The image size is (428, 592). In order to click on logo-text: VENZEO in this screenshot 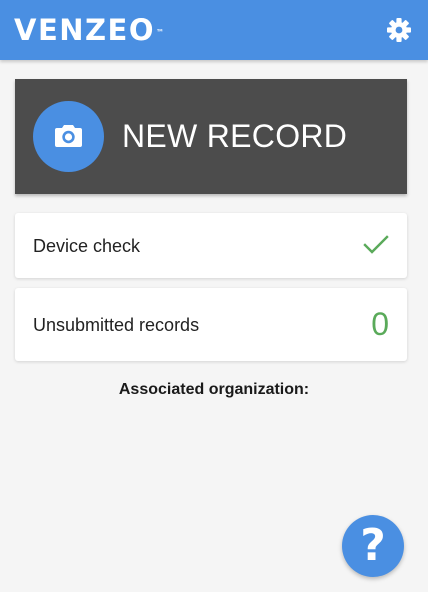, I will do `click(85, 30)`.